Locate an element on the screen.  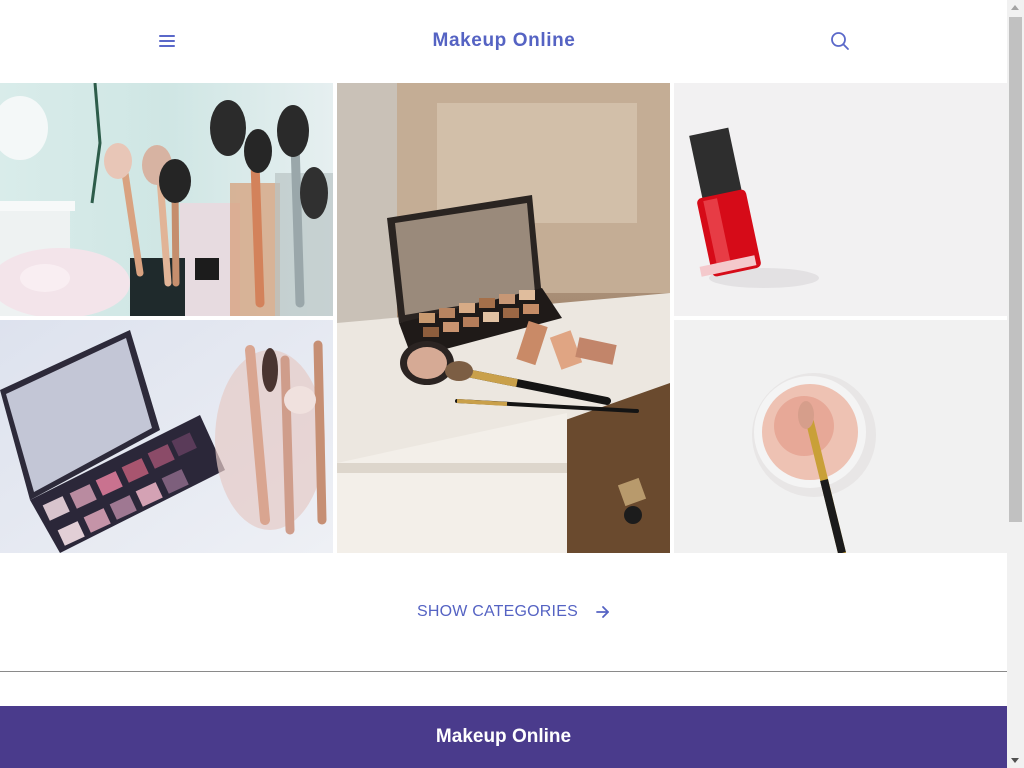
show-categories-label: SHOW CATEGORIES is located at coordinates (497, 611).